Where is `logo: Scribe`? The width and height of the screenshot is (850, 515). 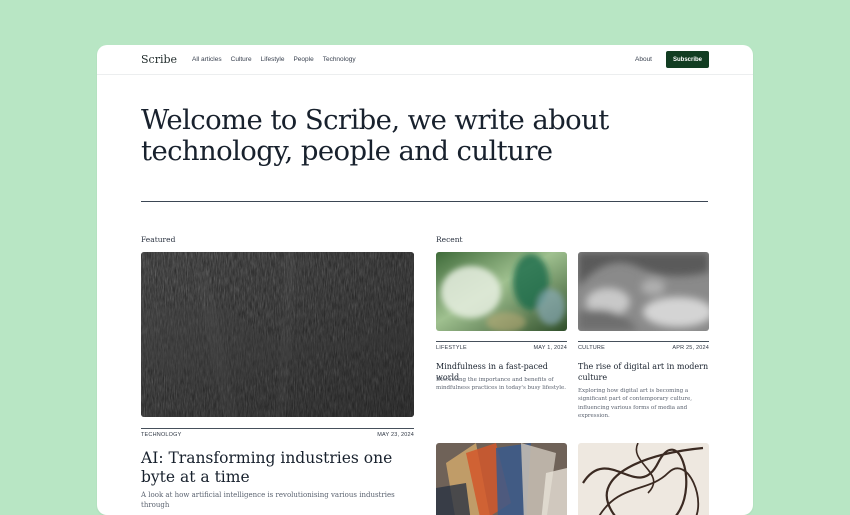 logo: Scribe is located at coordinates (159, 59).